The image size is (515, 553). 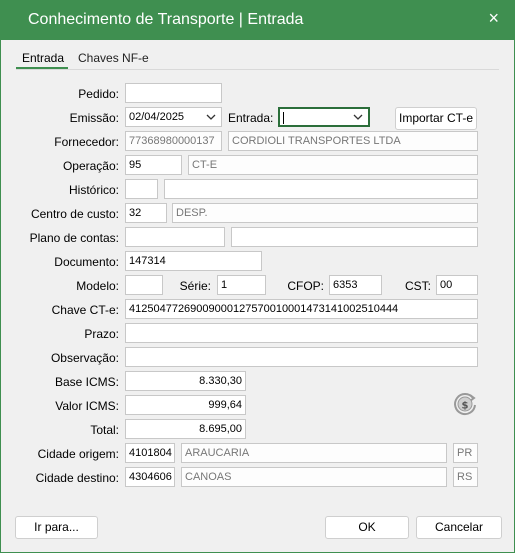 What do you see at coordinates (417, 286) in the screenshot?
I see `cst-label: CST:` at bounding box center [417, 286].